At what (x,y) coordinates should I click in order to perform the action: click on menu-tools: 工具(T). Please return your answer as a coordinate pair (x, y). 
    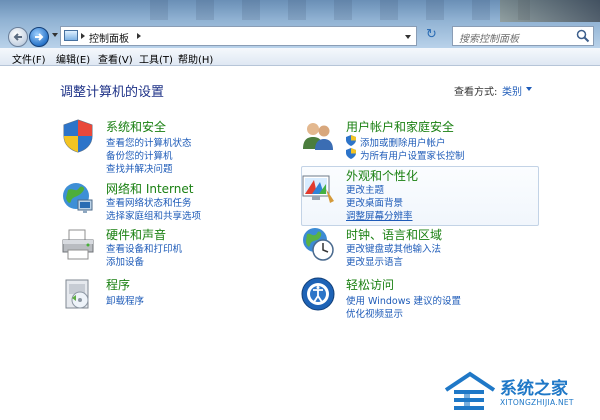
    Looking at the image, I should click on (156, 58).